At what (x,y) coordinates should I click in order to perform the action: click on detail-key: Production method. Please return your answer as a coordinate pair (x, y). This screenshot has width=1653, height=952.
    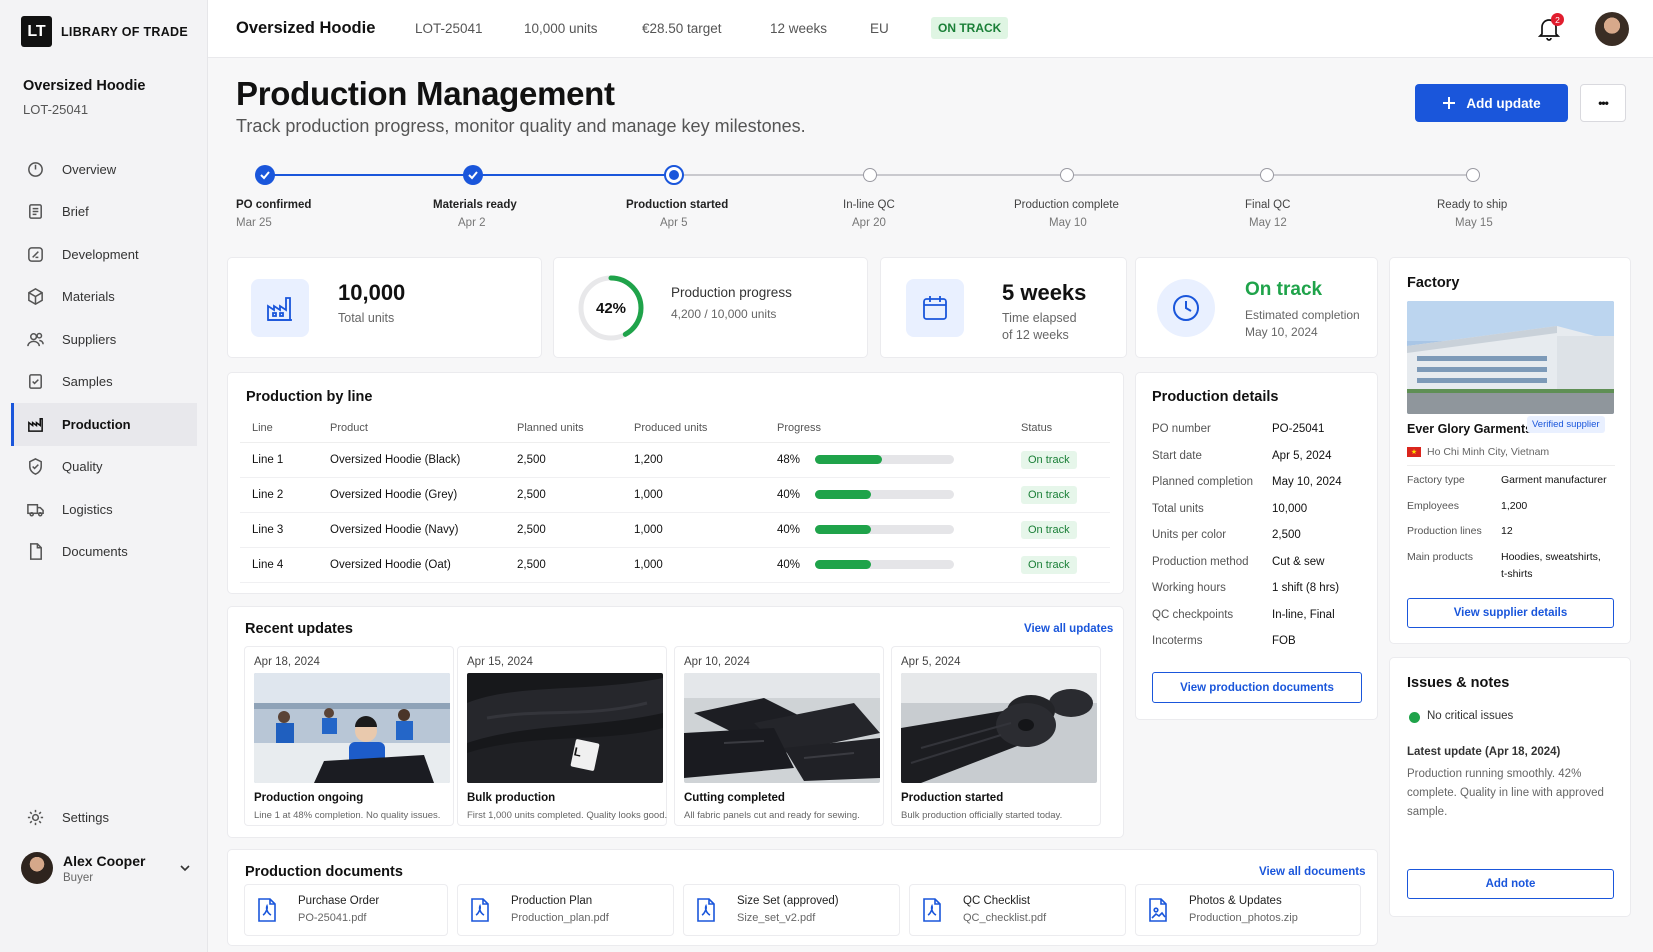
    Looking at the image, I should click on (1200, 561).